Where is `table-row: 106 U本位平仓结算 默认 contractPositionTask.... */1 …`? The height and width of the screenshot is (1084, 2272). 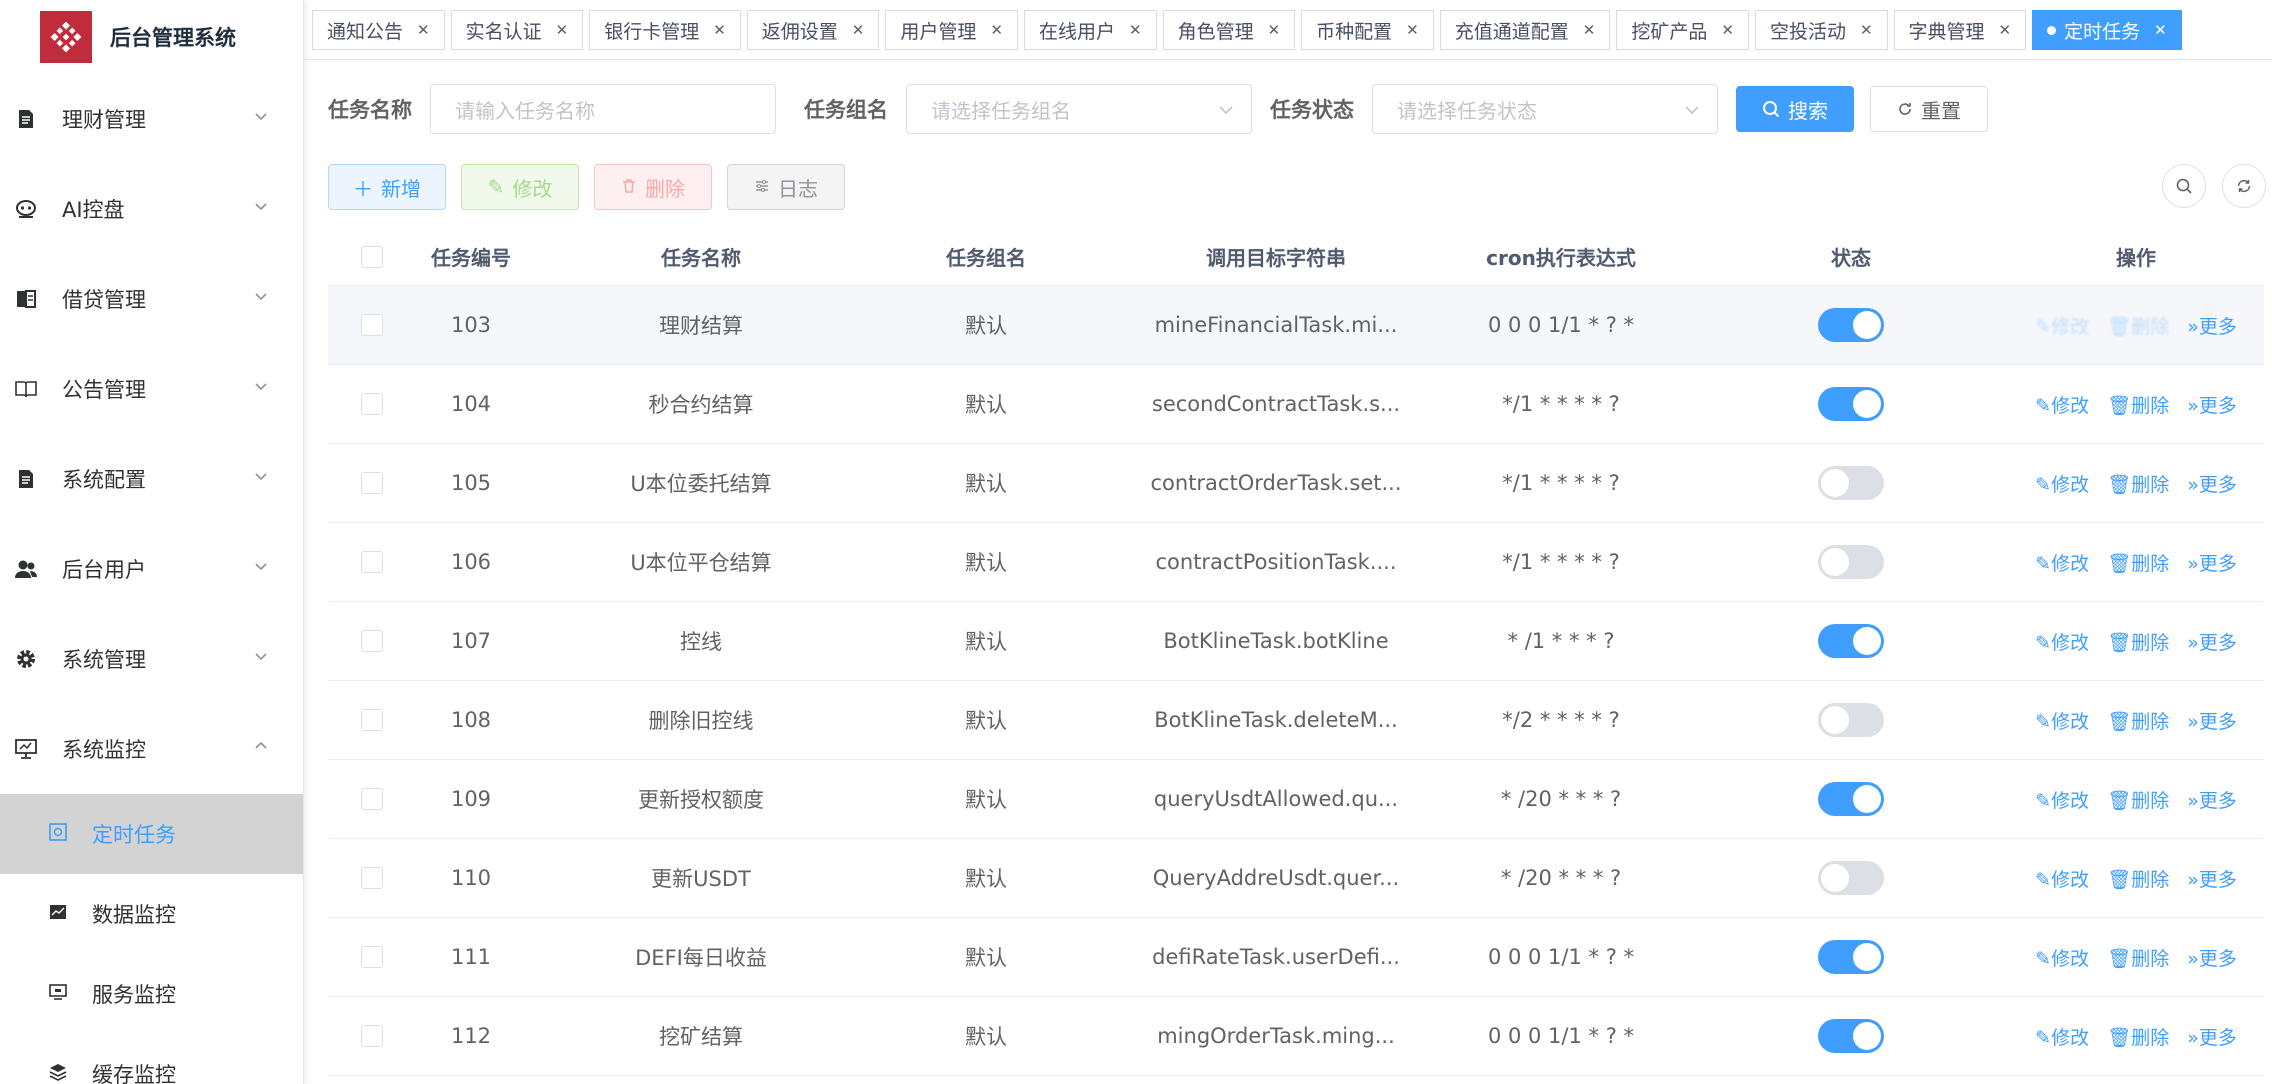
table-row: 106 U本位平仓结算 默认 contractPositionTask.... */1 … is located at coordinates (1296, 562).